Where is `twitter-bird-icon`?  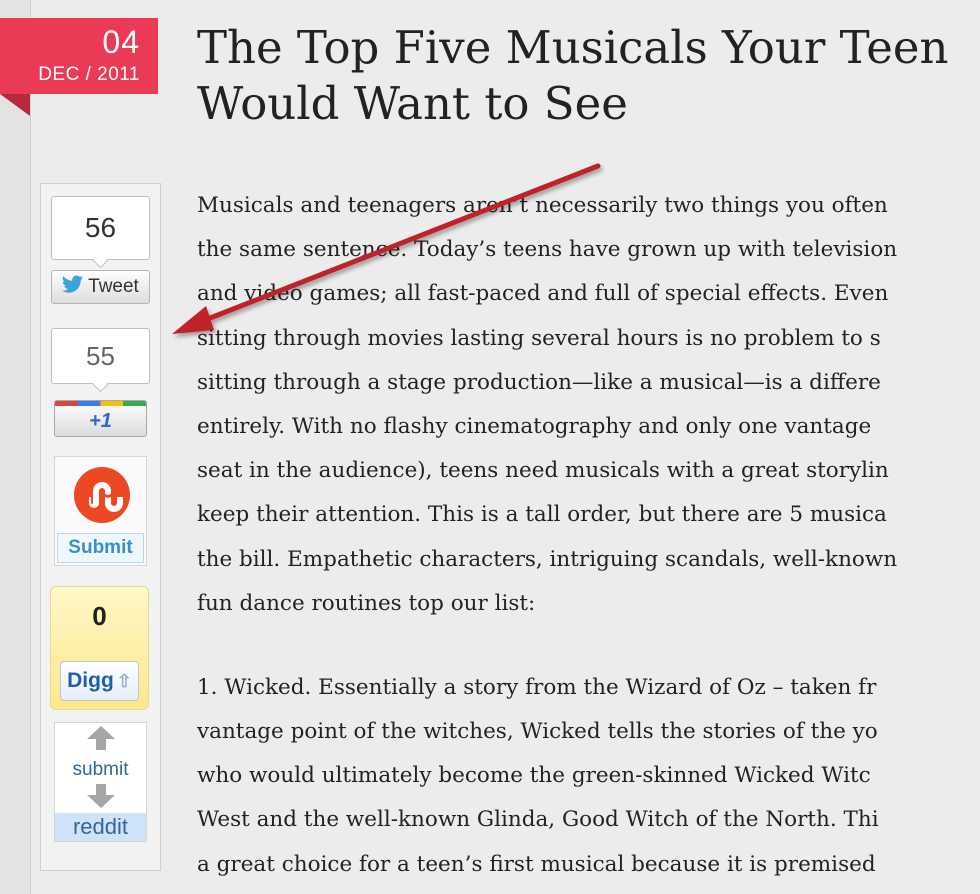 twitter-bird-icon is located at coordinates (73, 287).